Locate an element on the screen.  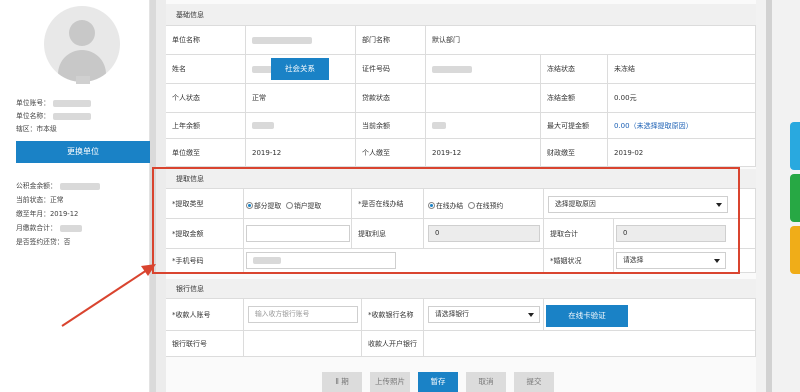
annotation-arrow-icon is located at coordinates (108, 295).